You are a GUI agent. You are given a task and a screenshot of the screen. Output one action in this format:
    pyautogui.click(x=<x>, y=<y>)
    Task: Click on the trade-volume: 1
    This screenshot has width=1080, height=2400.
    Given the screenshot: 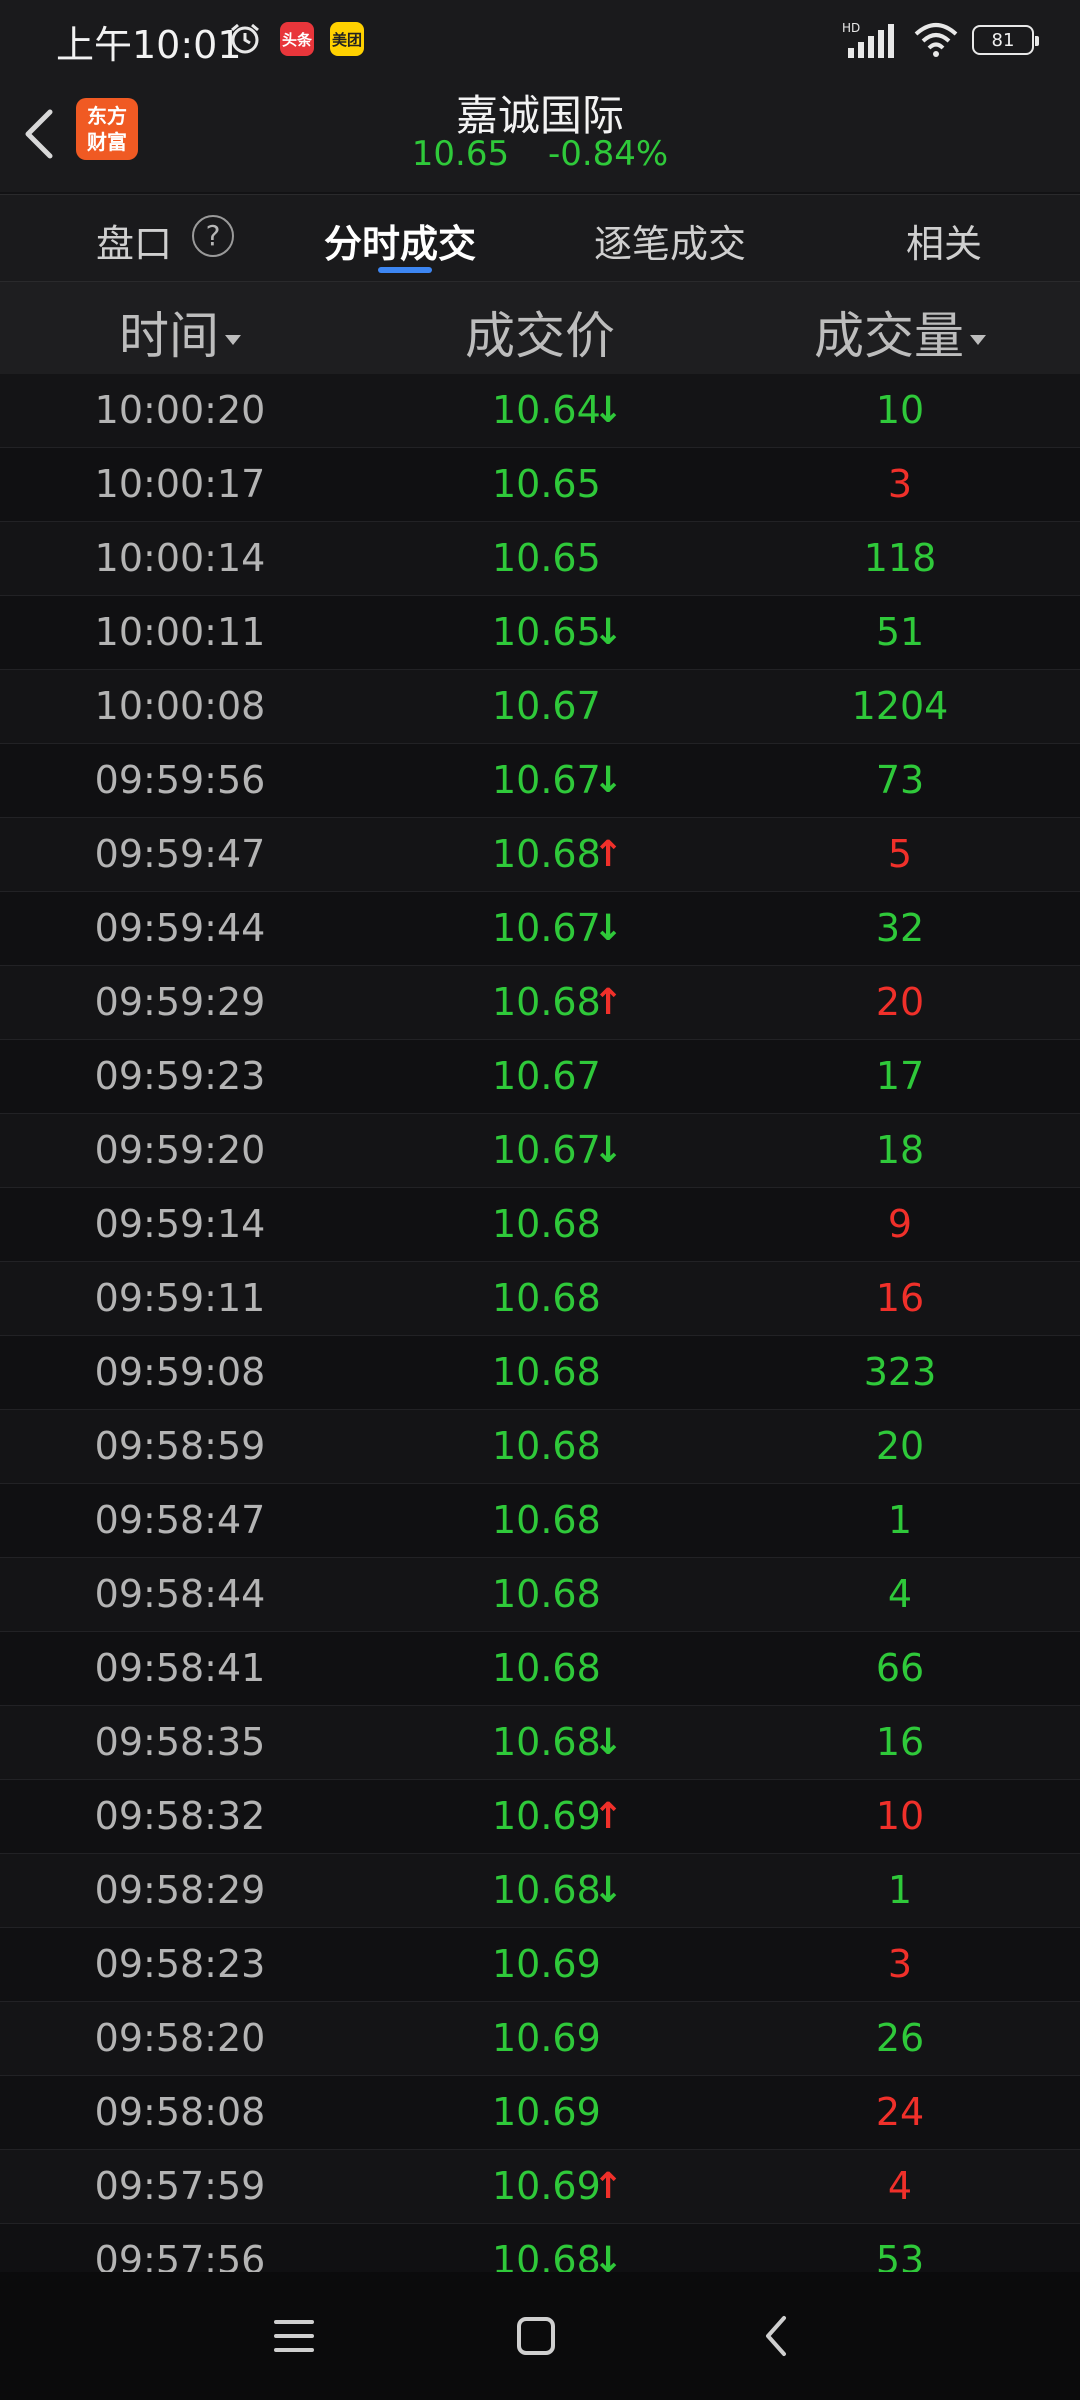 What is the action you would take?
    pyautogui.click(x=900, y=1520)
    